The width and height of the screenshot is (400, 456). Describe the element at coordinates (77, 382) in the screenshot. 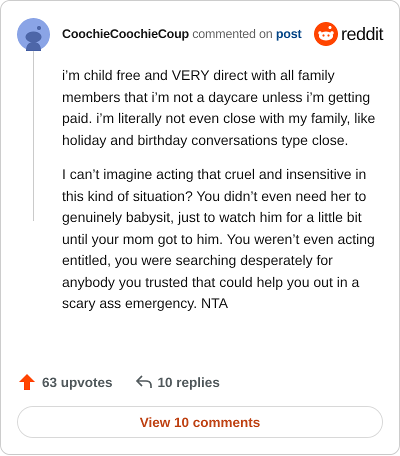

I see `upvote-count: 63 upvotes` at that location.